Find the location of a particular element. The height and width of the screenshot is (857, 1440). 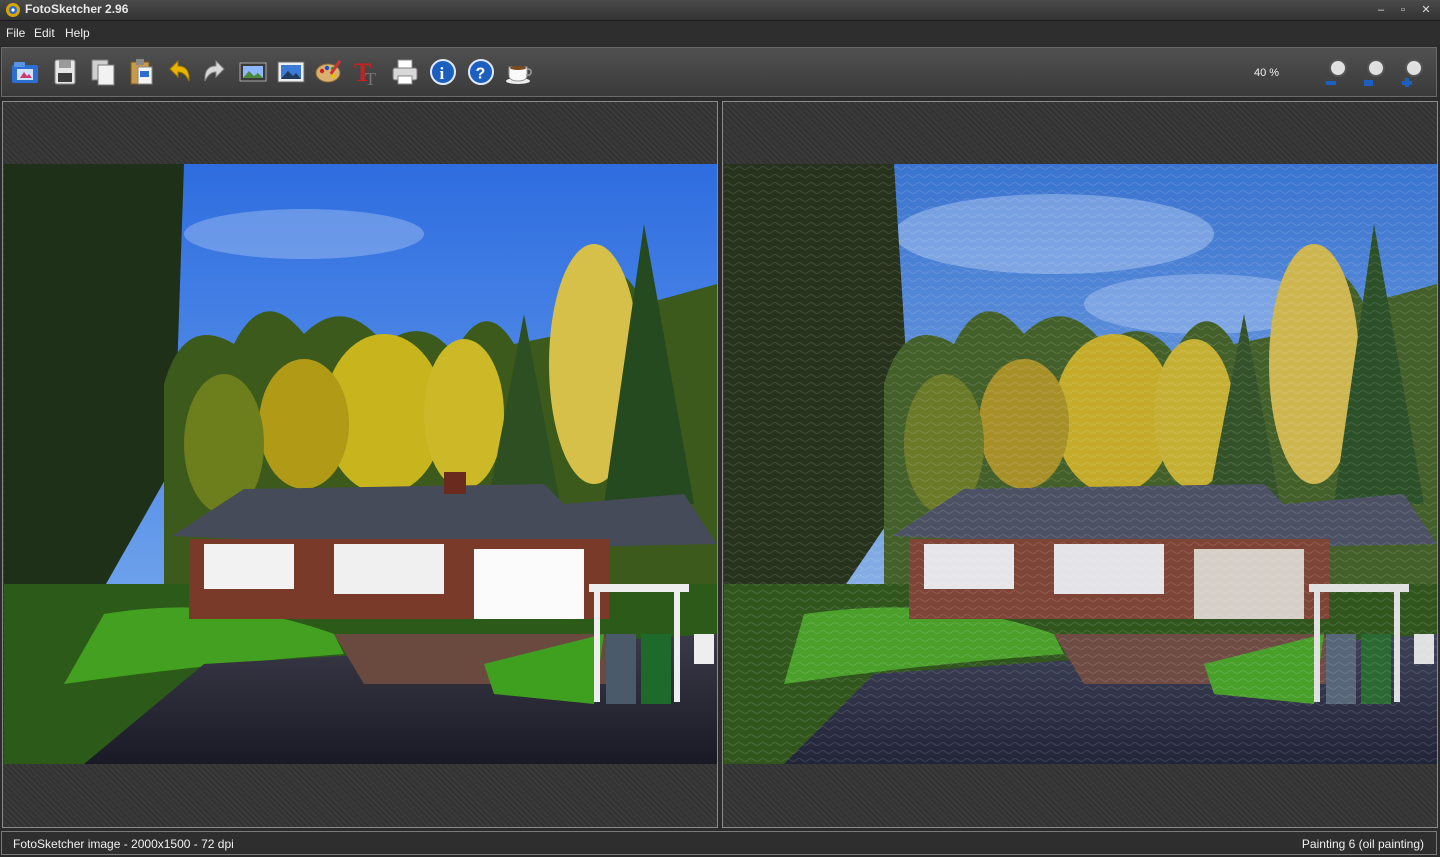

open-button is located at coordinates (25, 72).